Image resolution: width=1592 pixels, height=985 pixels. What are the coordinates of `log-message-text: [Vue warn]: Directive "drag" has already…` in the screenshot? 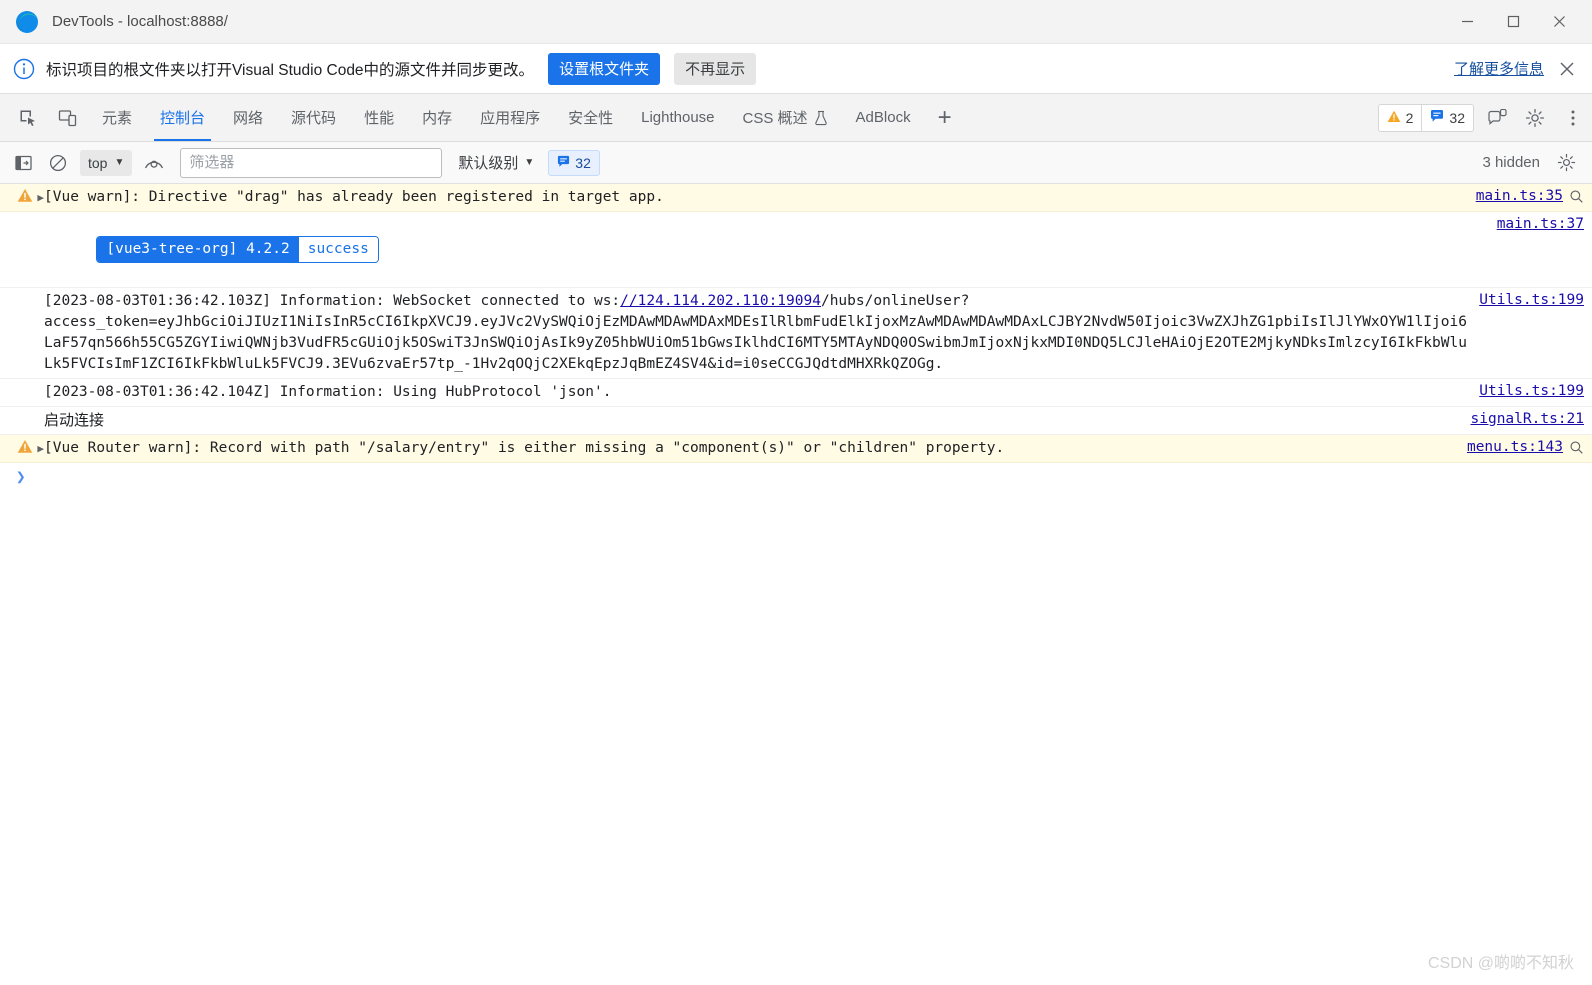 It's located at (354, 197).